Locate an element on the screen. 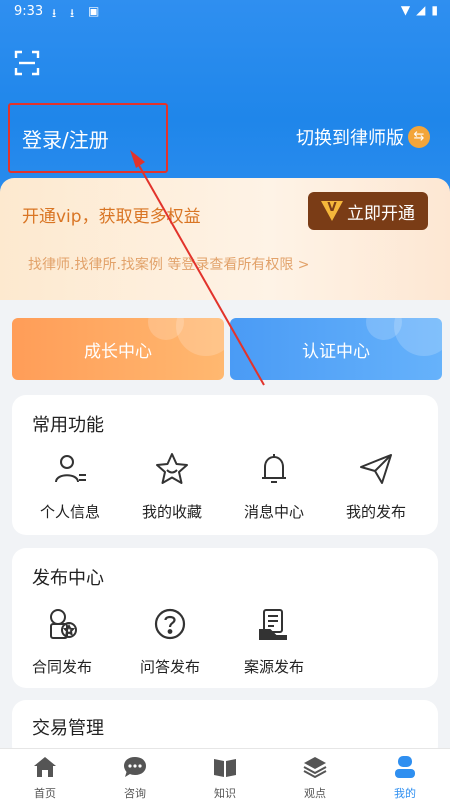  qa-publish-item: 问答发布 is located at coordinates (170, 641).